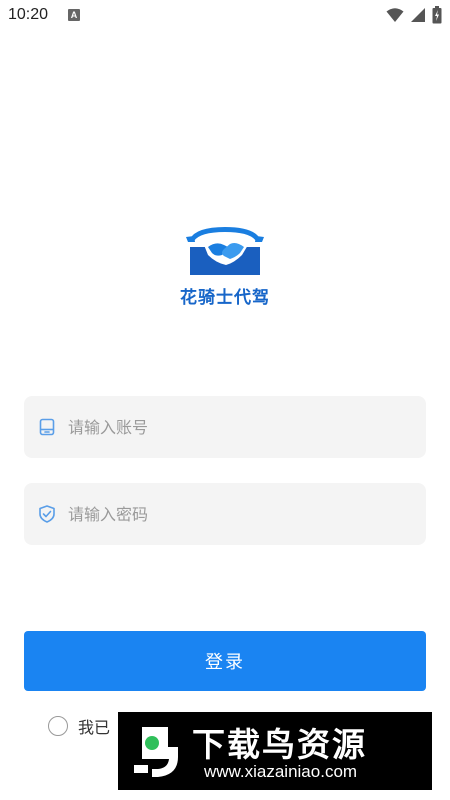  I want to click on password-input, so click(238, 514).